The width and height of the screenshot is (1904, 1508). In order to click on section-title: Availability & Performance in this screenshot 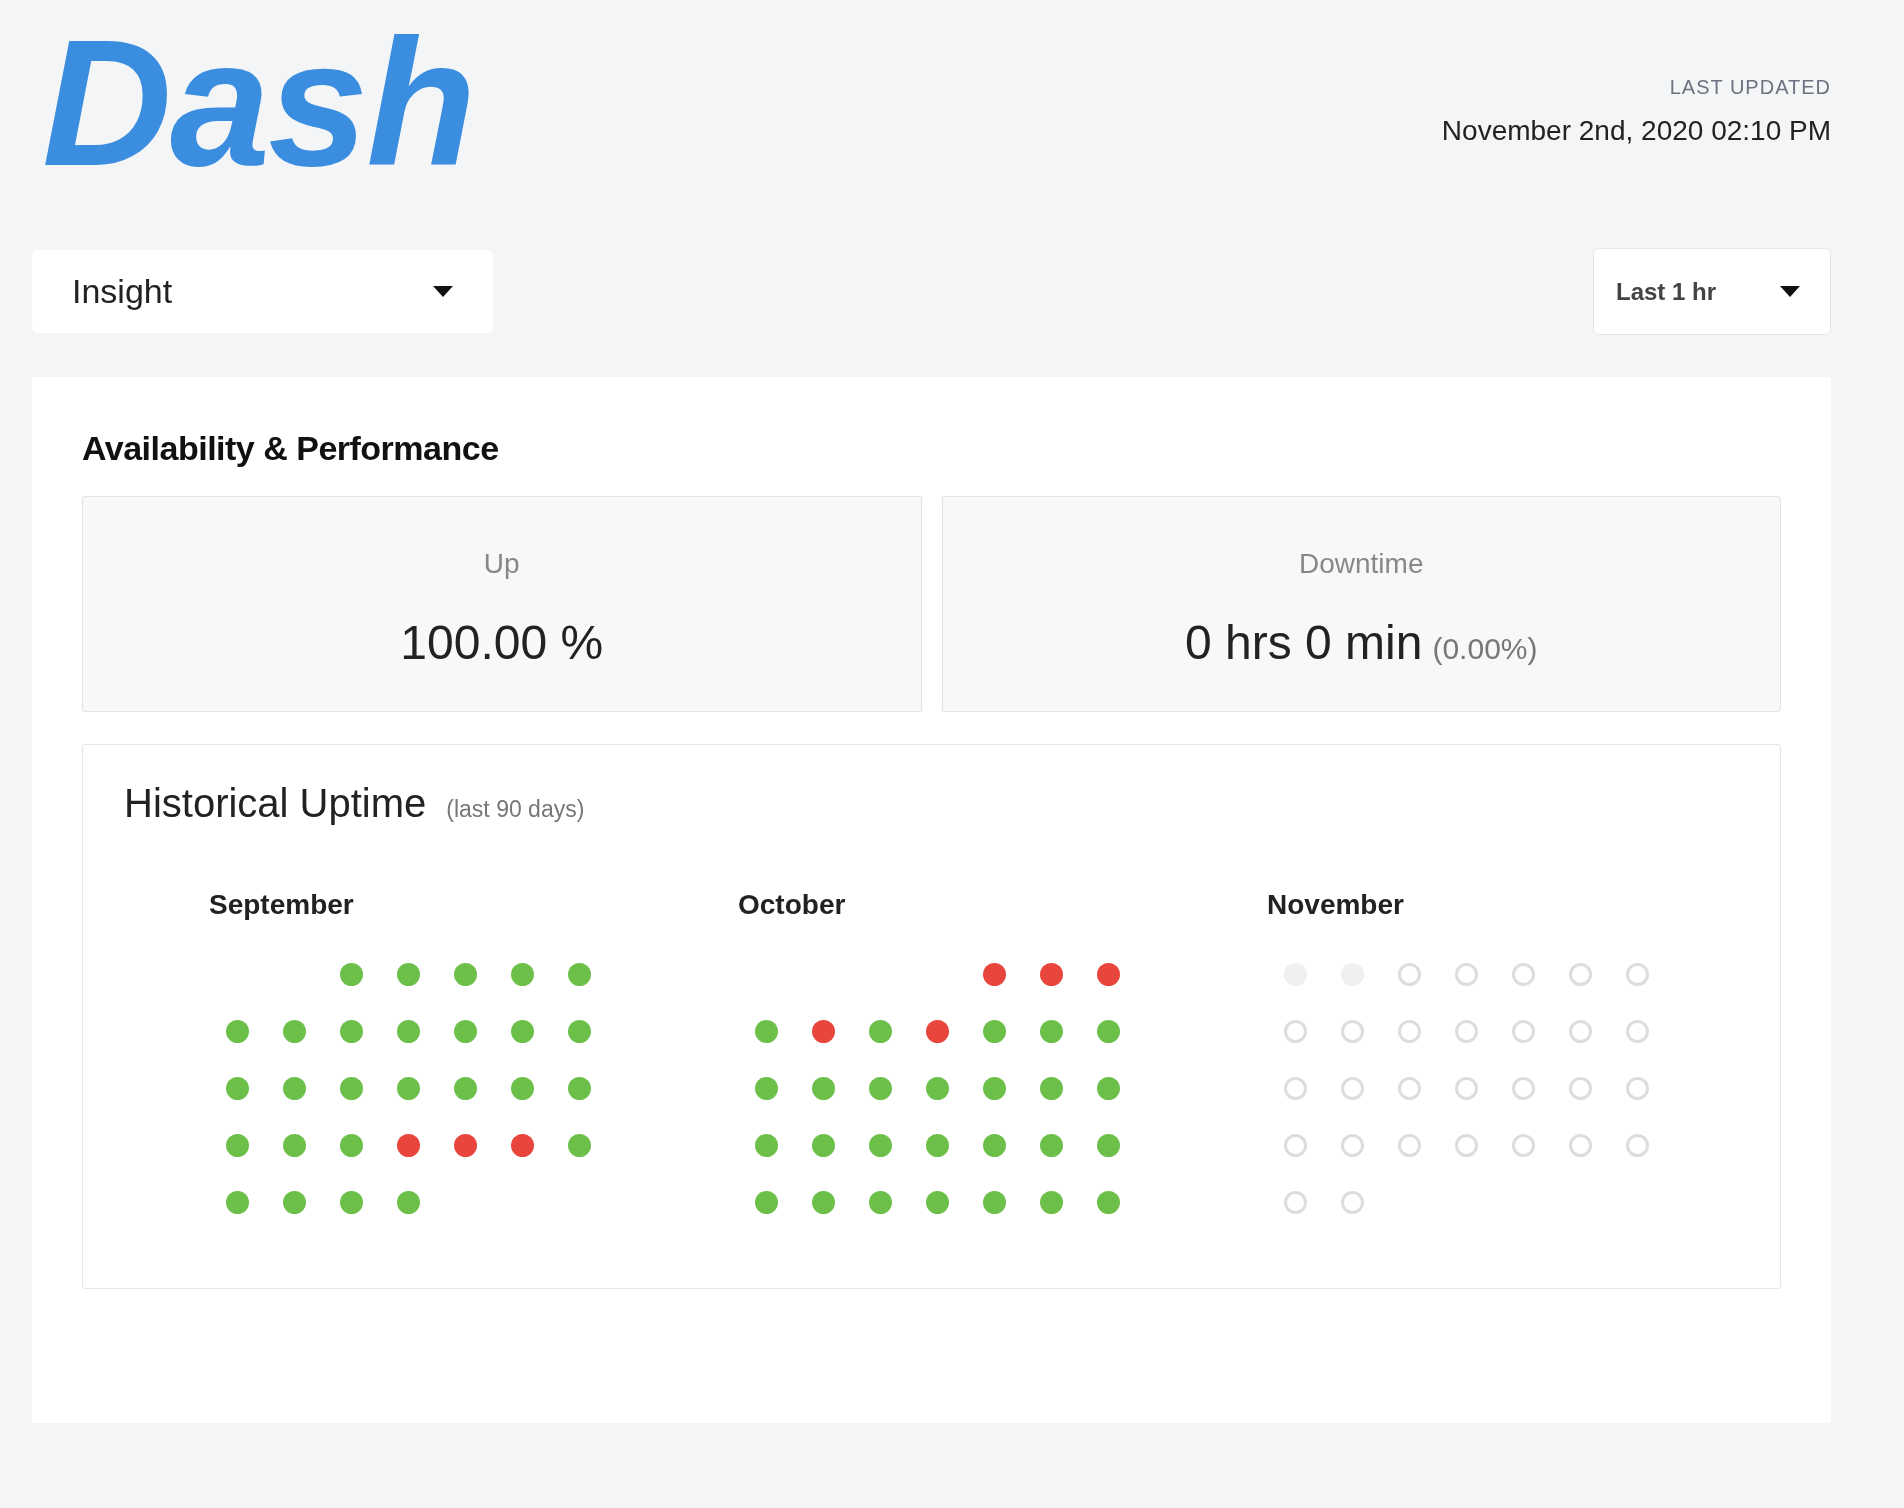, I will do `click(291, 448)`.